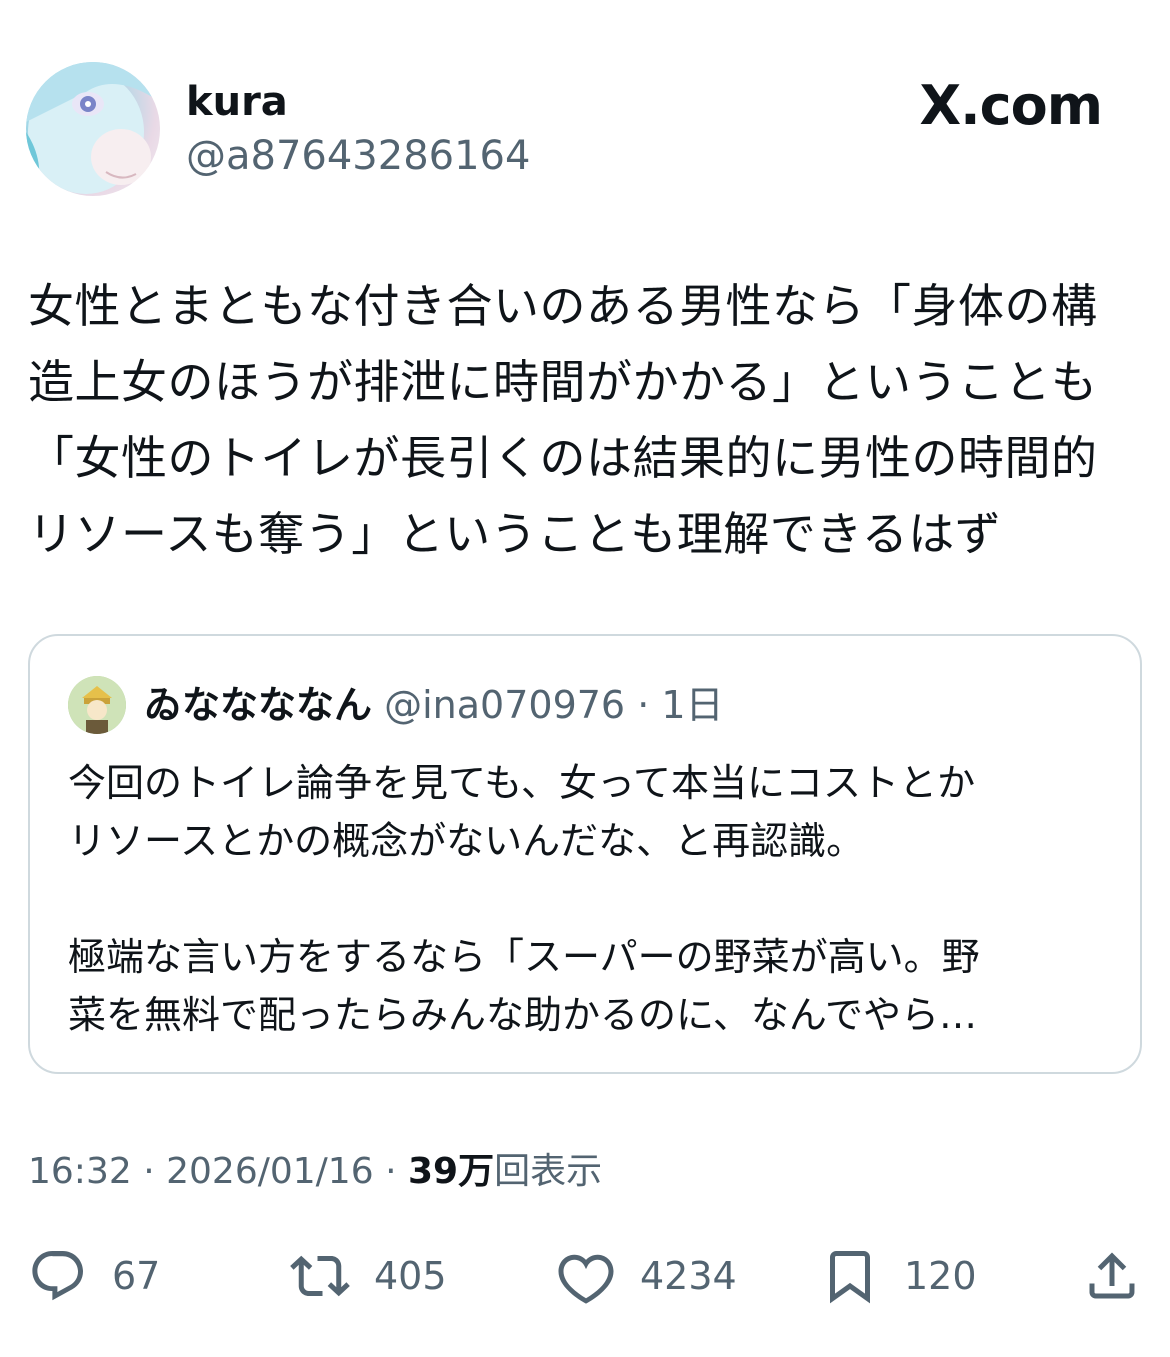 This screenshot has height=1357, width=1170. What do you see at coordinates (850, 1277) in the screenshot?
I see `bookmark-icon` at bounding box center [850, 1277].